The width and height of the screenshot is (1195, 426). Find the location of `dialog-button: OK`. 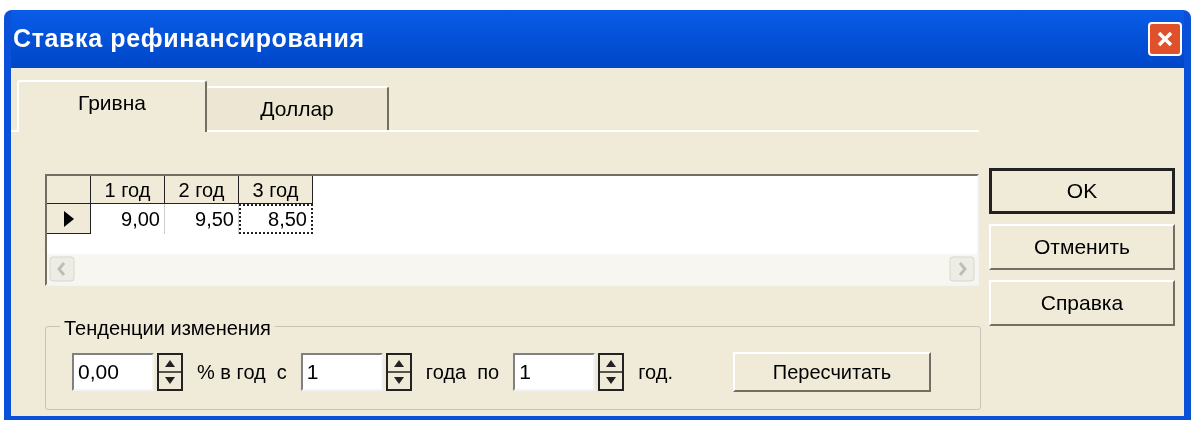

dialog-button: OK is located at coordinates (1082, 191).